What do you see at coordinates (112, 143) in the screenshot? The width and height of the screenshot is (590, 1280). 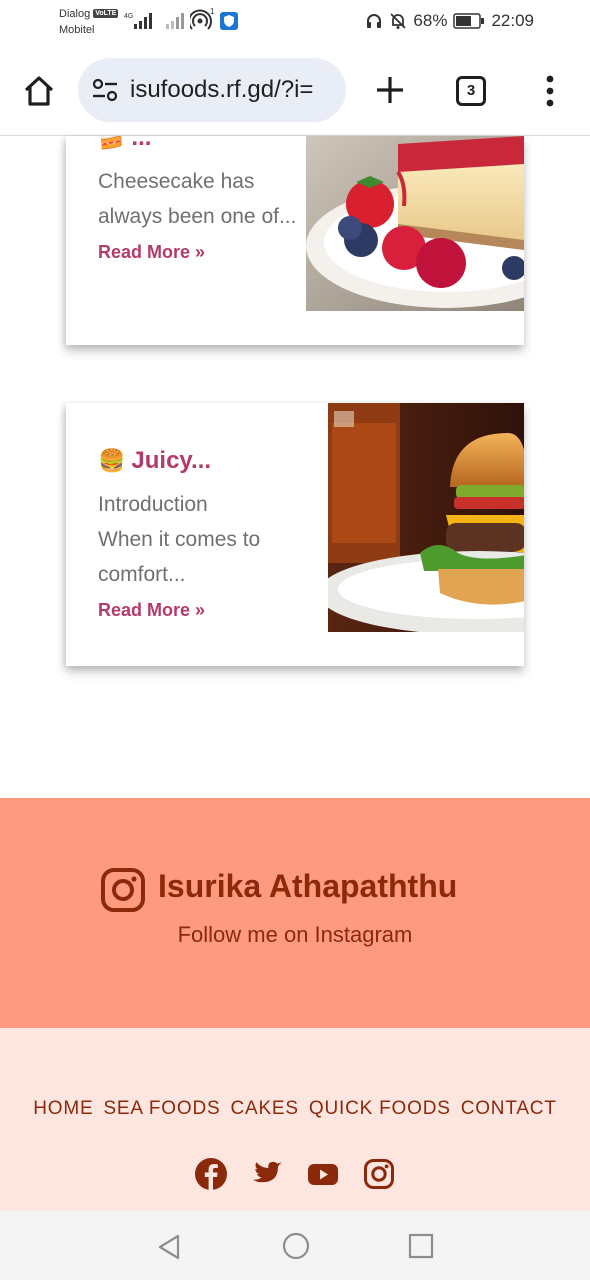 I see `cake-emoji: 🍰` at bounding box center [112, 143].